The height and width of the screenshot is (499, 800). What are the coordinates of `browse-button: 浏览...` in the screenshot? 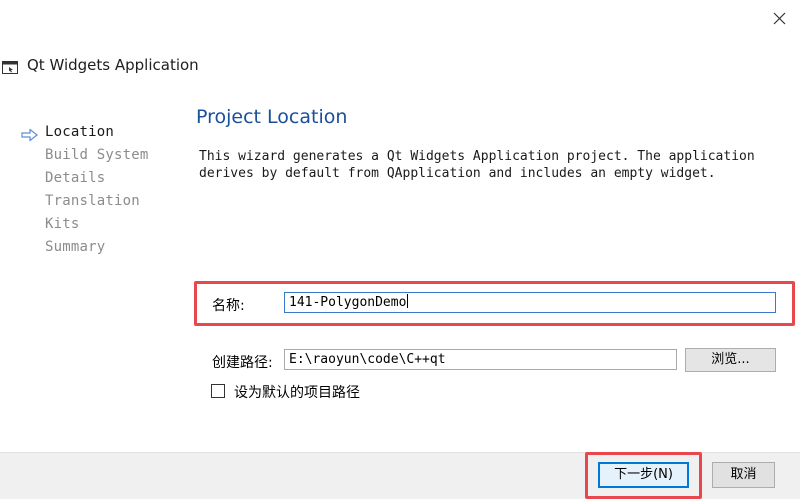 It's located at (730, 360).